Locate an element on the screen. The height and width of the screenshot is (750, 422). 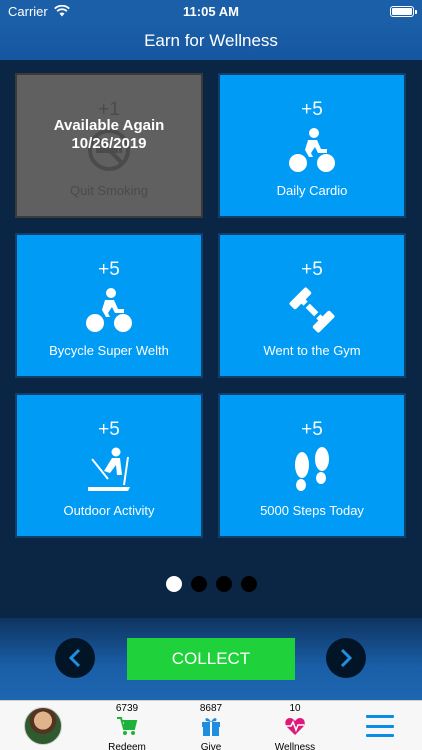
previous-page-button is located at coordinates (75, 658).